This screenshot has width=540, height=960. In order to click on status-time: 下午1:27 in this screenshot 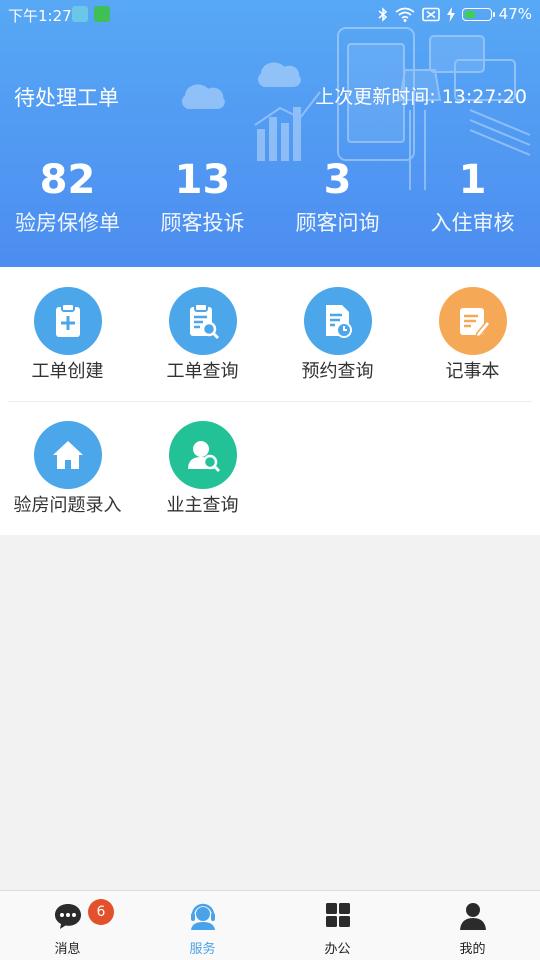, I will do `click(40, 16)`.